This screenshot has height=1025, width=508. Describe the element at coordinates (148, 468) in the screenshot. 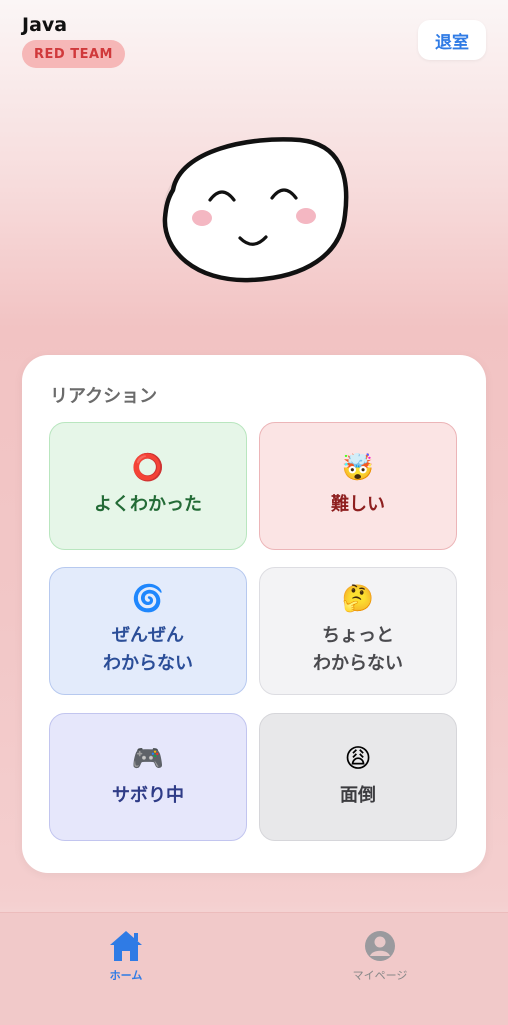

I see `circle-icon: ⭕` at that location.